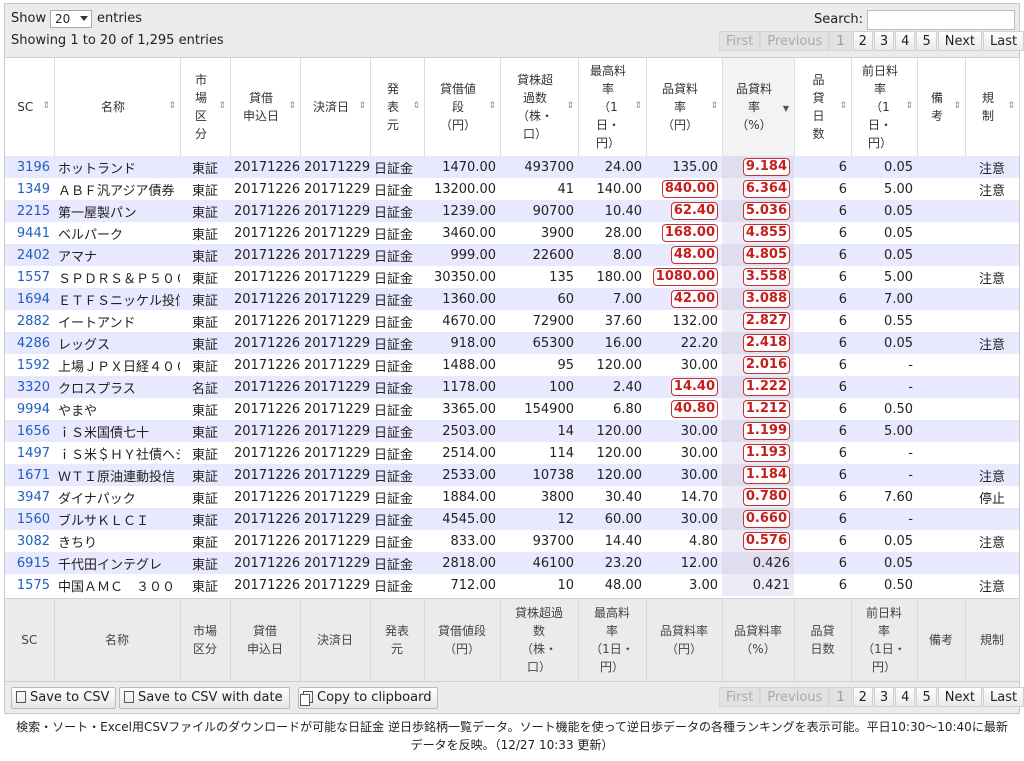 Image resolution: width=1024 pixels, height=761 pixels. Describe the element at coordinates (684, 107) in the screenshot. I see `column-header-fee-rate-yen: 品貸料率 （円） ⇕` at that location.